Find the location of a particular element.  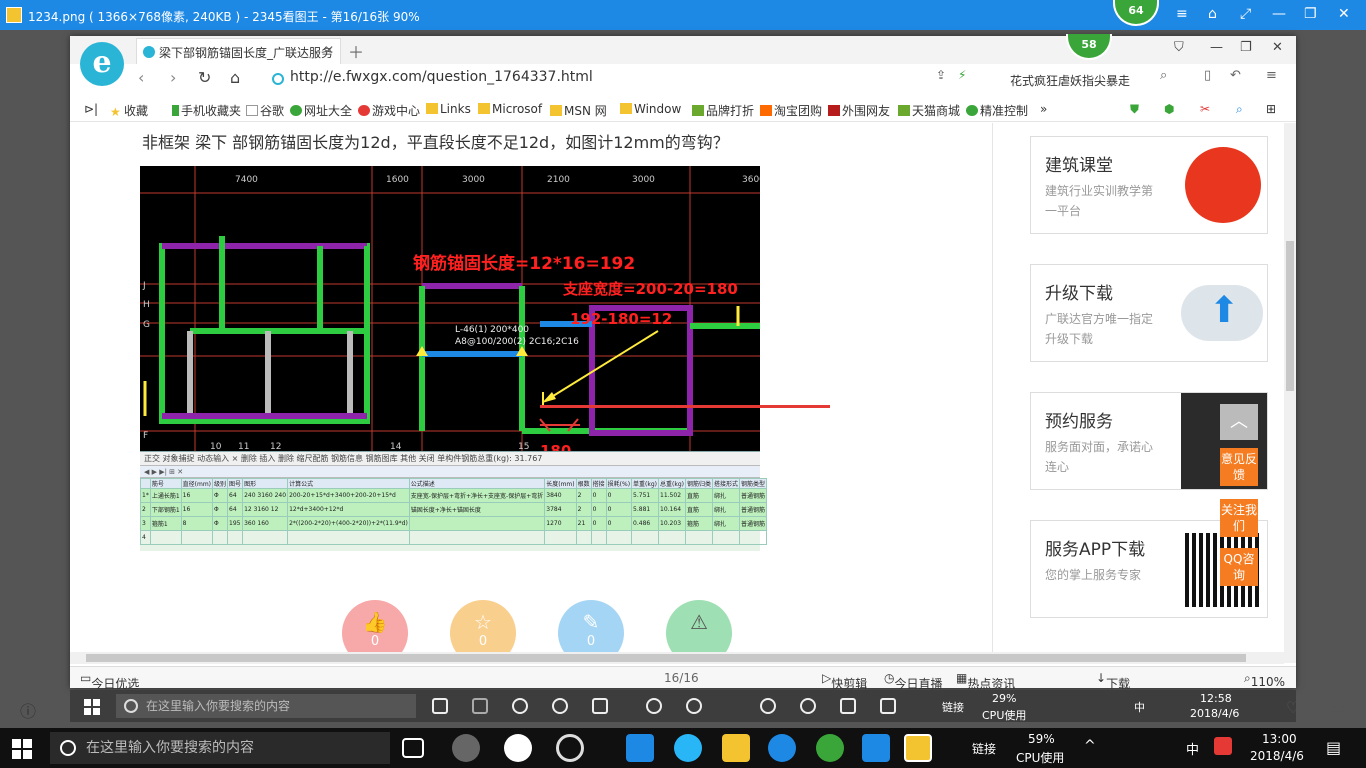

apps-grid-icon: ⊞ is located at coordinates (1271, 109).